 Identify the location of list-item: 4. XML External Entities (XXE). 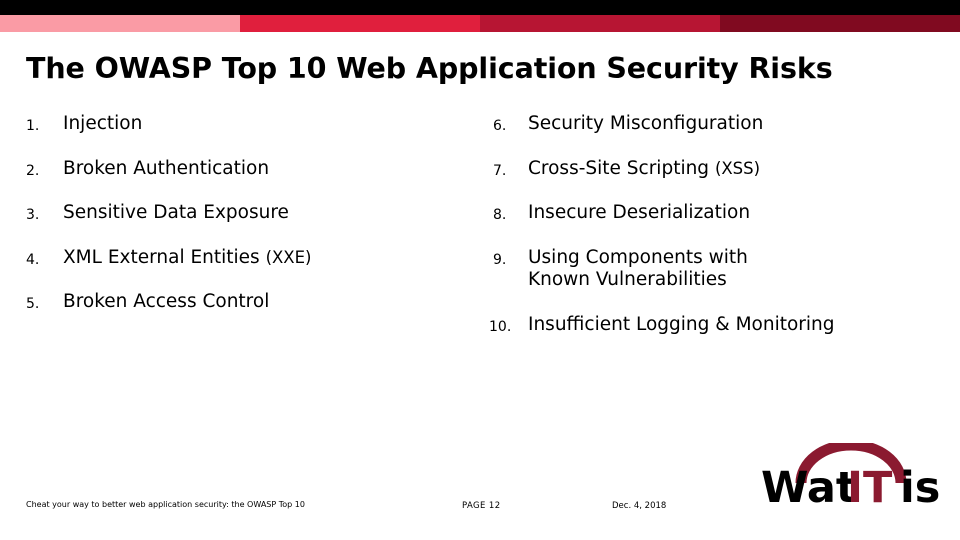
(246, 258).